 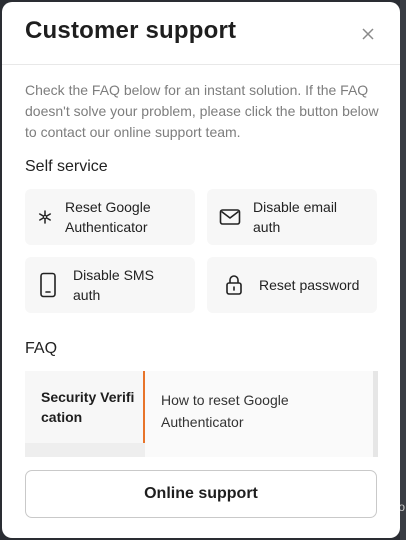 I want to click on backdrop, so click(x=403, y=270).